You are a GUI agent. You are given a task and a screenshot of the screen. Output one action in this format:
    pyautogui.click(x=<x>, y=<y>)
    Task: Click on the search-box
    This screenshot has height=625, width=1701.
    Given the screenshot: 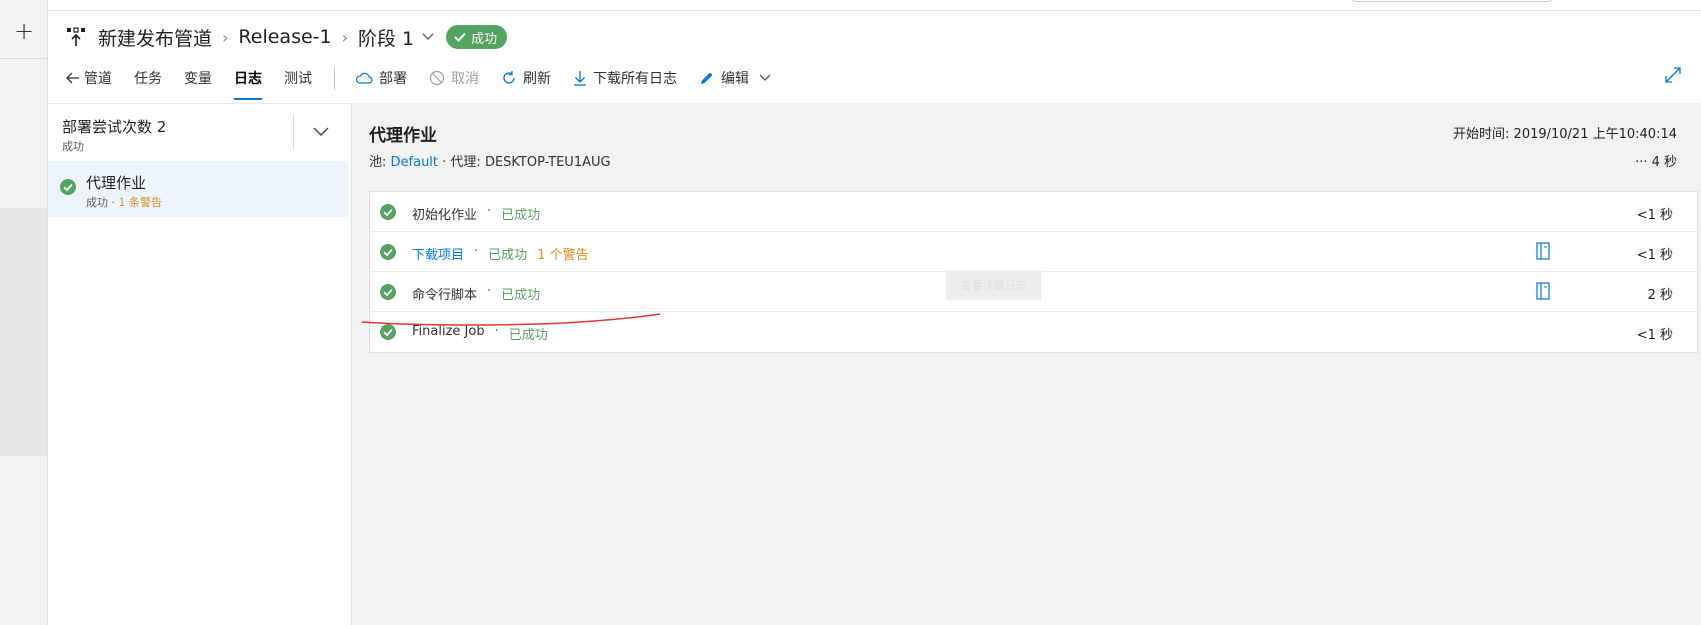 What is the action you would take?
    pyautogui.click(x=1452, y=1)
    